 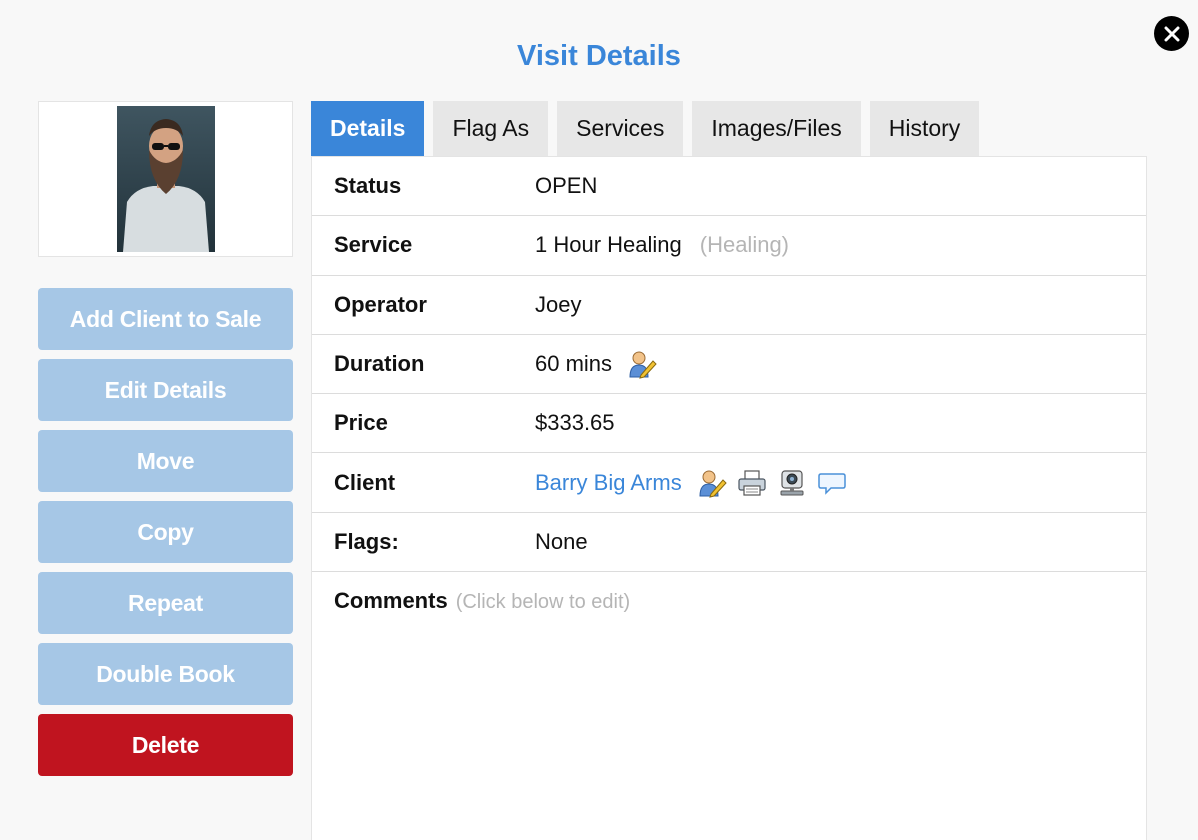 What do you see at coordinates (620, 128) in the screenshot?
I see `tab-services: Services` at bounding box center [620, 128].